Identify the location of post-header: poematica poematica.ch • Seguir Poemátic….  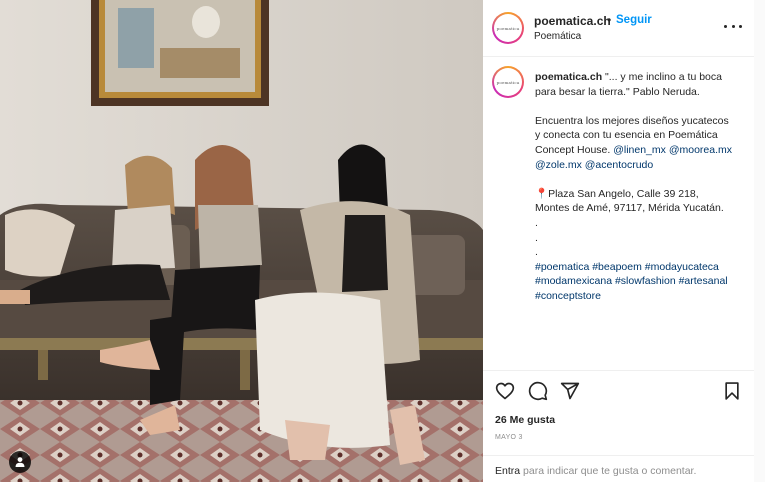
(618, 28).